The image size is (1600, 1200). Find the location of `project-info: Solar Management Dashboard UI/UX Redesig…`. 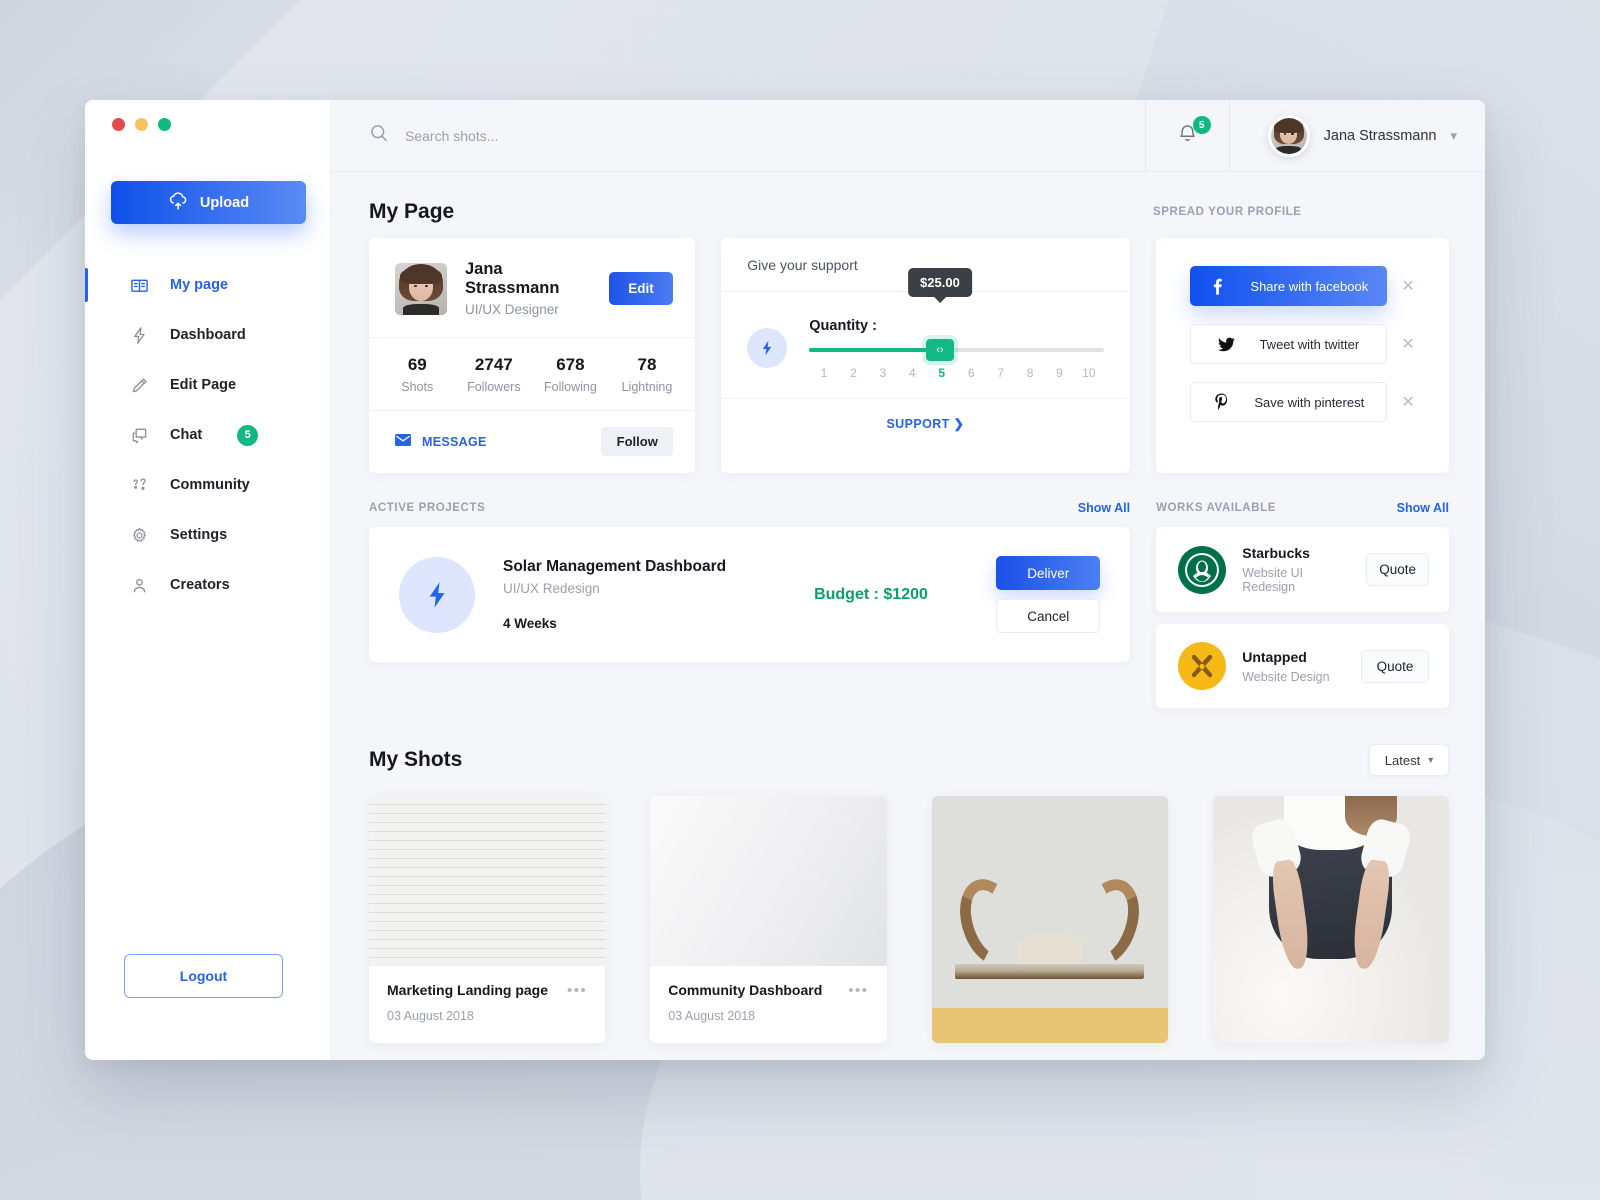

project-info: Solar Management Dashboard UI/UX Redesig… is located at coordinates (614, 594).